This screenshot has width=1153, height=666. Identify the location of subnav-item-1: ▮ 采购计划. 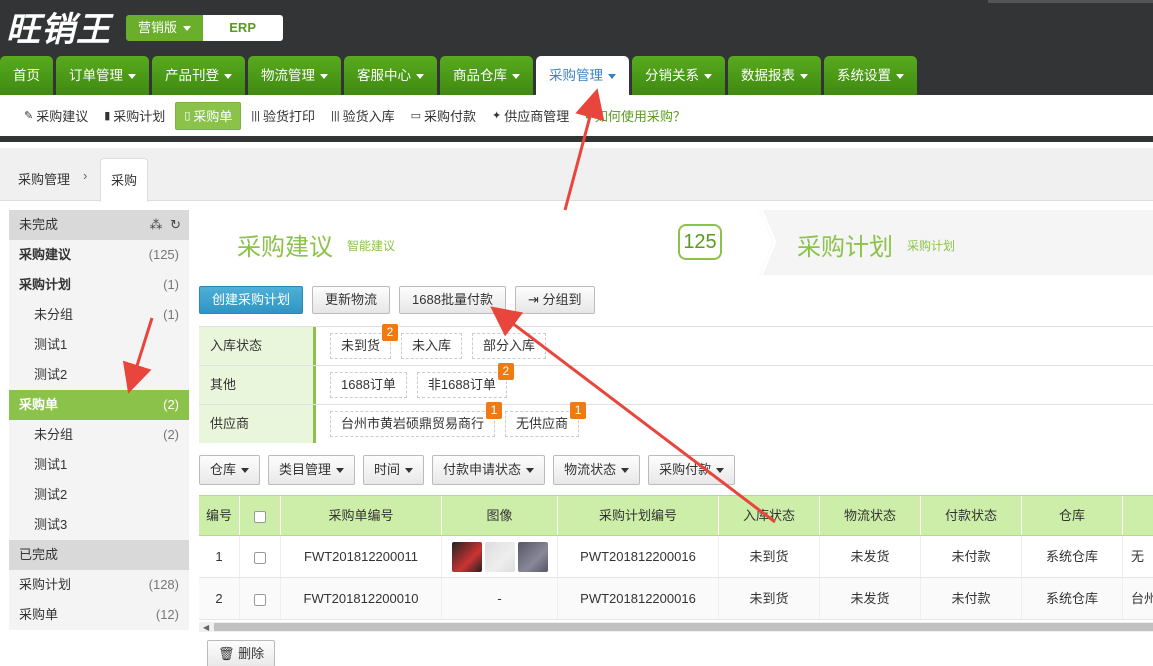
(134, 116).